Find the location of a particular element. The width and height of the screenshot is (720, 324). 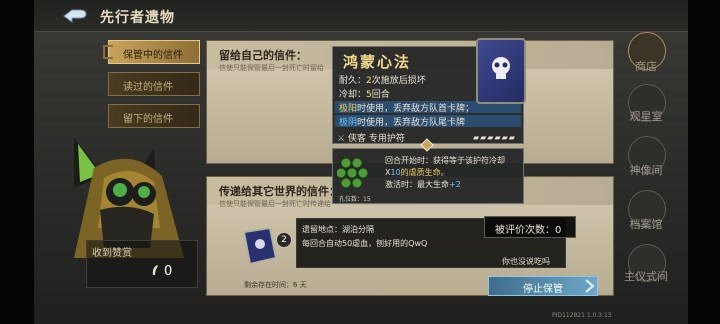

remaining-time: 剩余存在时间：6 天 is located at coordinates (275, 285).